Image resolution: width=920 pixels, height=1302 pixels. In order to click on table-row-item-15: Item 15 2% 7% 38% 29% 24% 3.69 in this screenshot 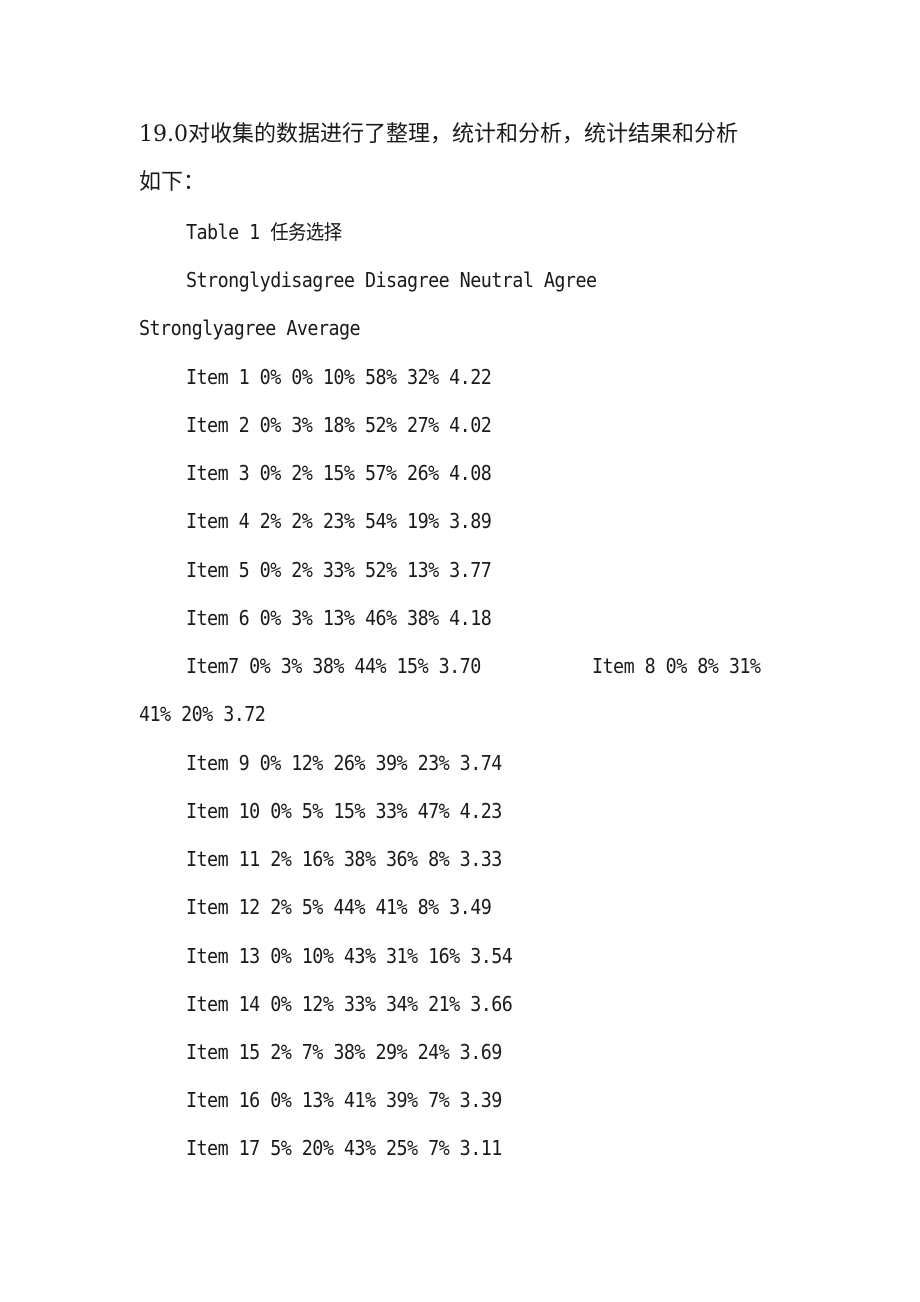, I will do `click(344, 1052)`.